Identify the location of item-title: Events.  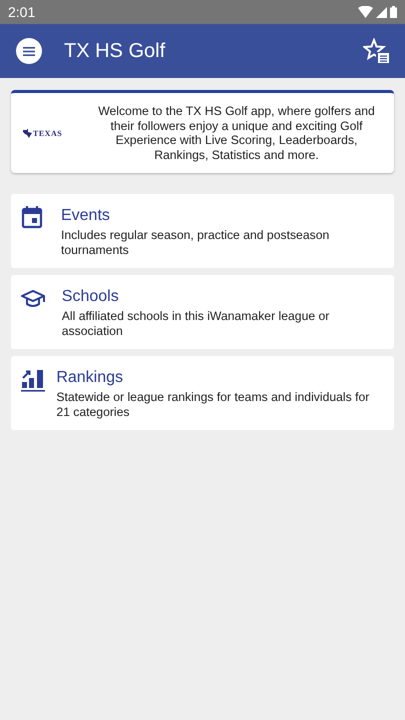
(85, 216).